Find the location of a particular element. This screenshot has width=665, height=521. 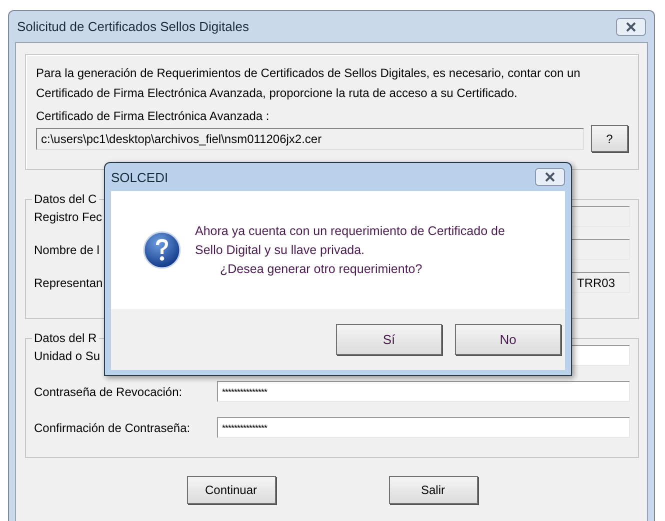

yes-button: Sí is located at coordinates (389, 339).